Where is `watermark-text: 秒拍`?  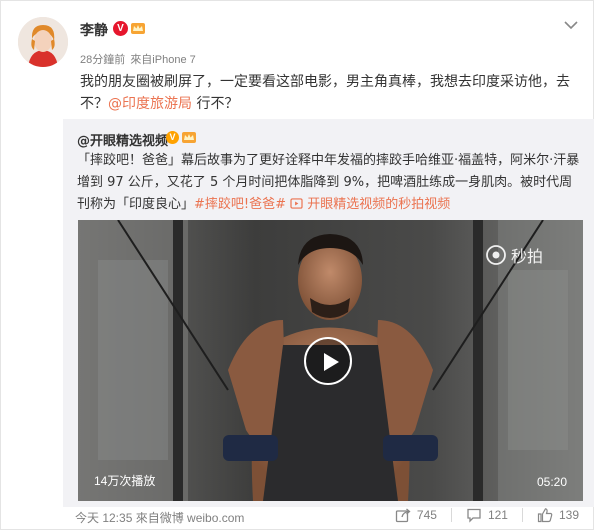 watermark-text: 秒拍 is located at coordinates (526, 256).